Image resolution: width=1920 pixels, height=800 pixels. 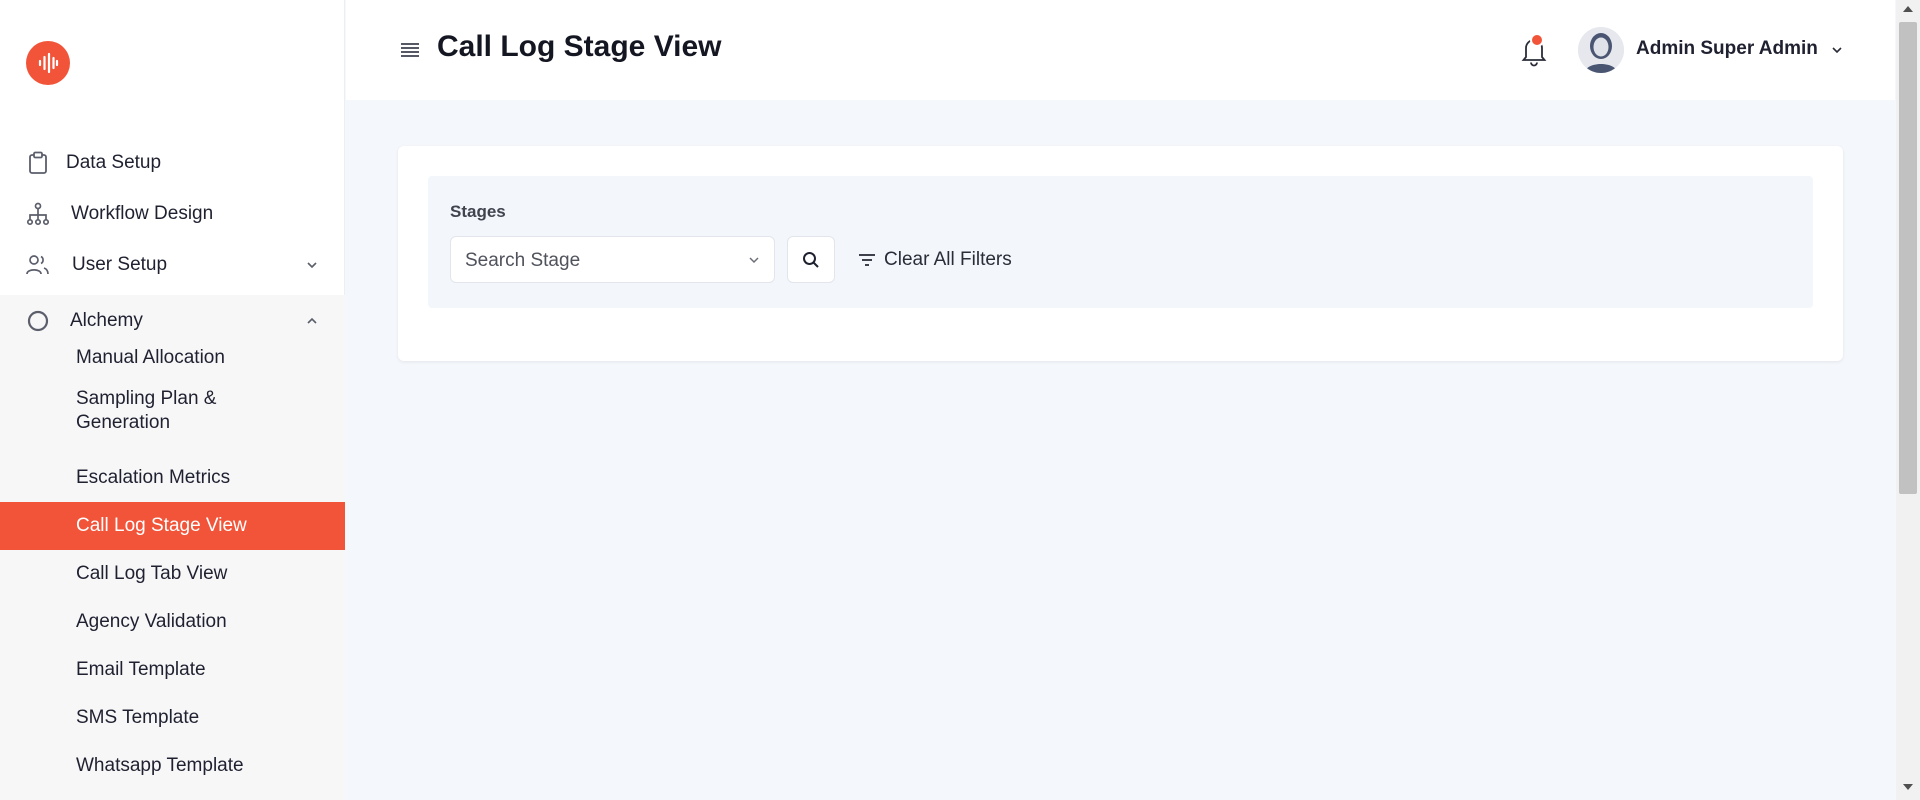 What do you see at coordinates (160, 765) in the screenshot?
I see `sidebar-subitem-label: Whatsapp Template` at bounding box center [160, 765].